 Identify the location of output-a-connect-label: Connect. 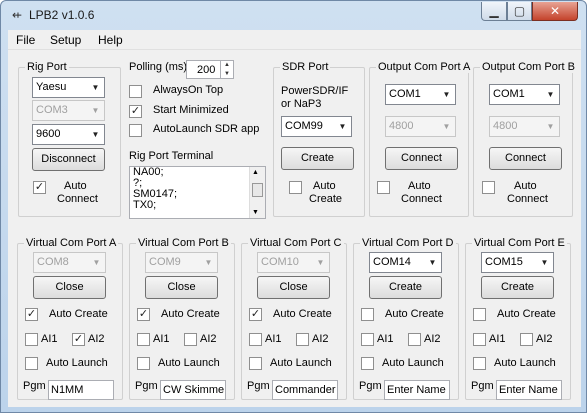
(421, 199).